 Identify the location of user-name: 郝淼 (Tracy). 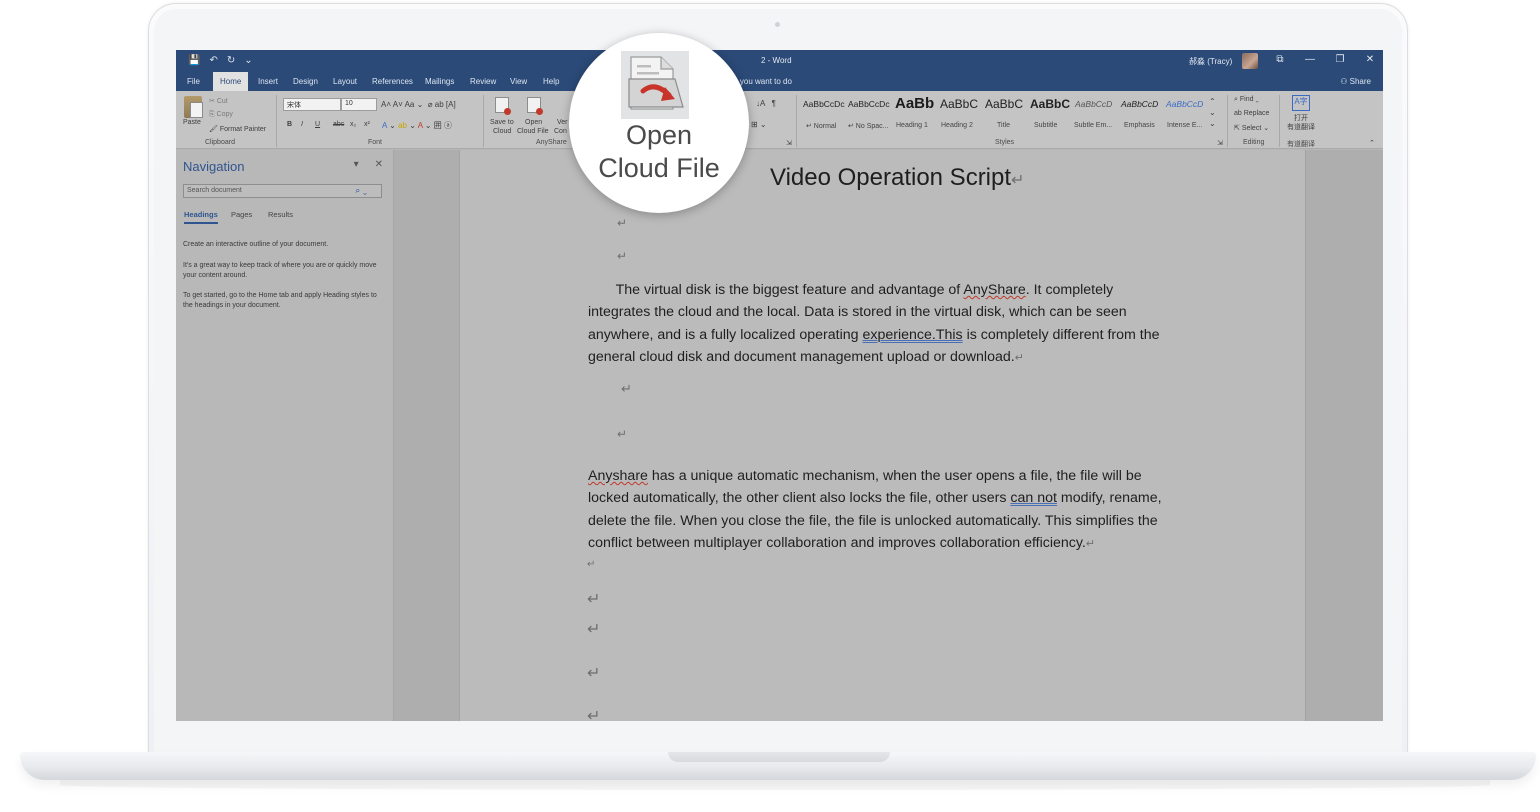
(1210, 61).